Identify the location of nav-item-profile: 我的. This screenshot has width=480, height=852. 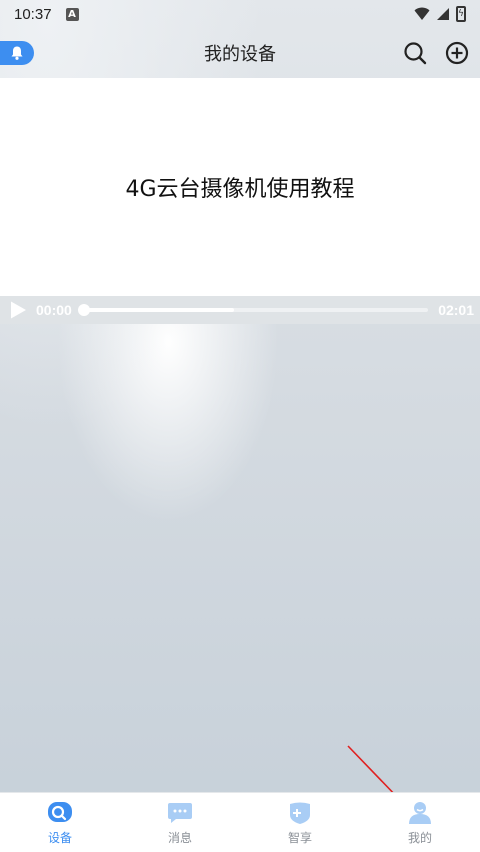
(420, 822).